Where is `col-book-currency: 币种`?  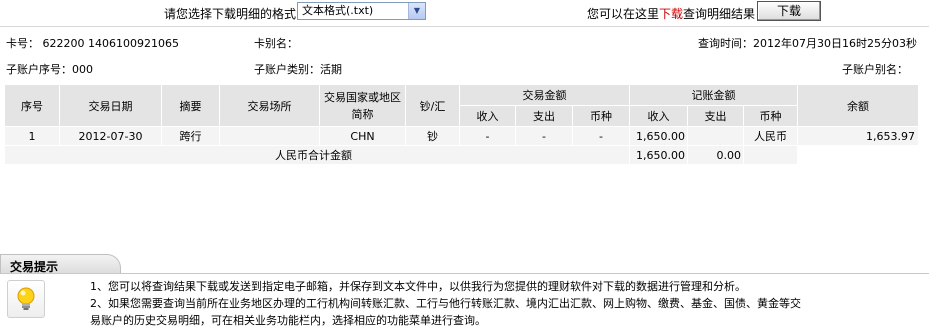
col-book-currency: 币种 is located at coordinates (770, 116).